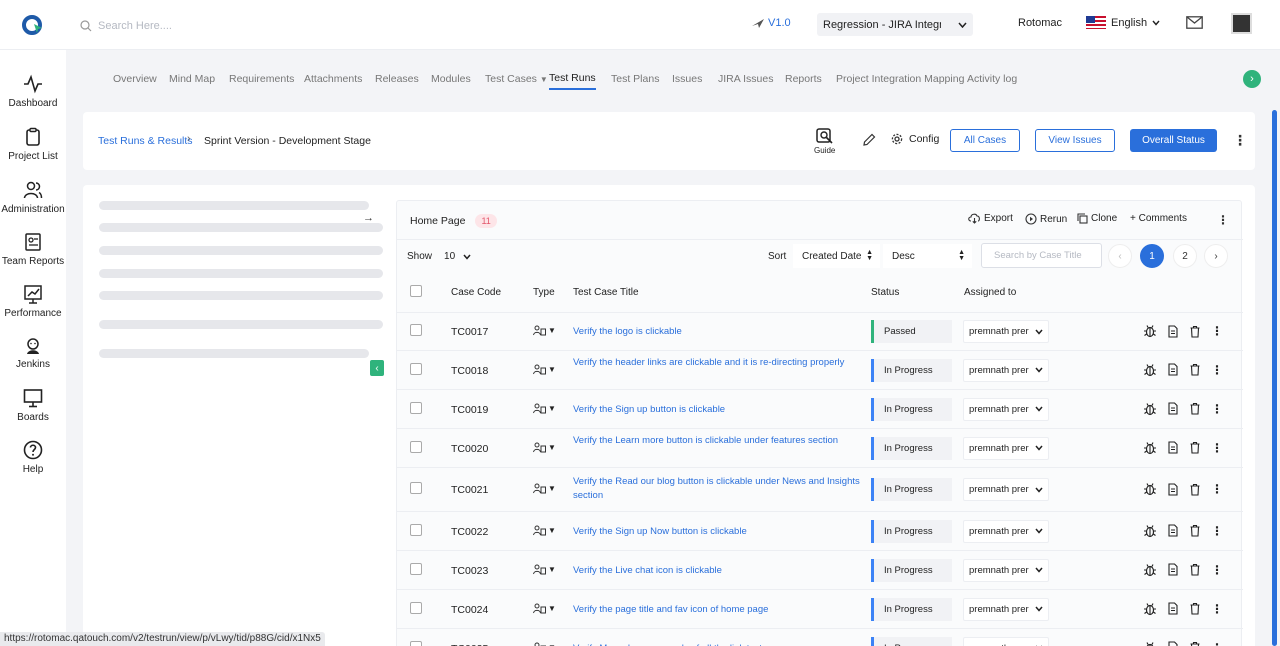 The width and height of the screenshot is (1280, 646). I want to click on sidebar-item-project-list: Project List, so click(33, 144).